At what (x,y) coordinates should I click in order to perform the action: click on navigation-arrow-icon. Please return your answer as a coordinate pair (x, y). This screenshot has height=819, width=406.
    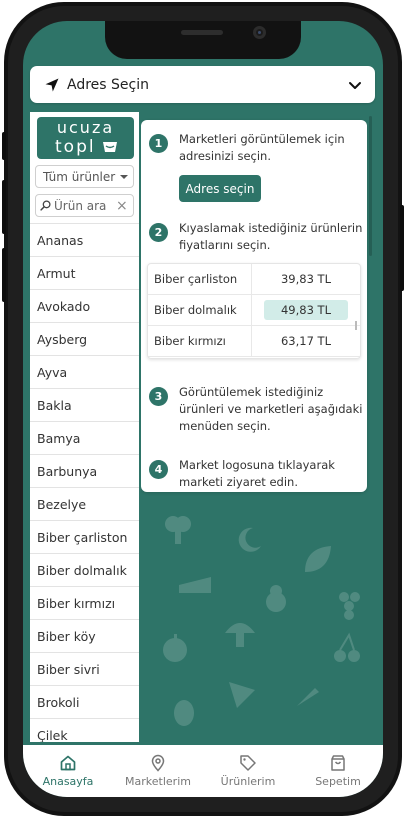
    Looking at the image, I should click on (52, 84).